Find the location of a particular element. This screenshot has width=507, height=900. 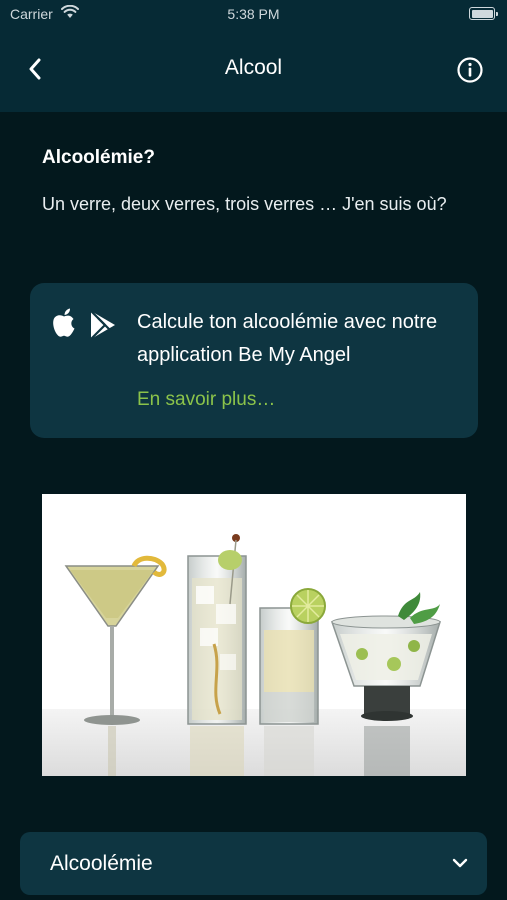

section-title: Alcoolémie? is located at coordinates (98, 157).